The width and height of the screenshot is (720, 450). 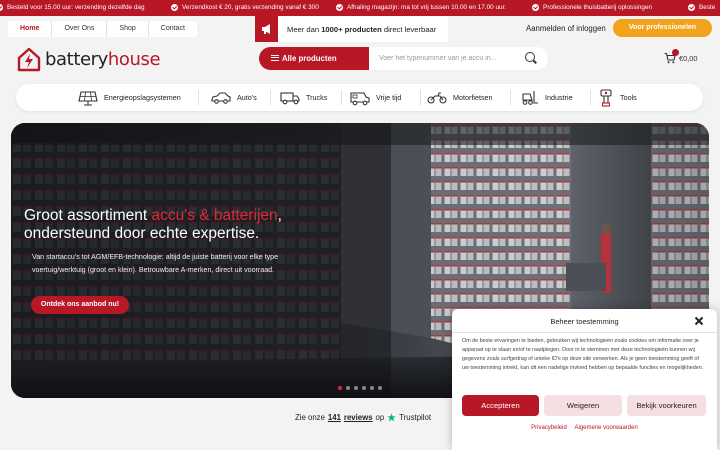 I want to click on motorcycle-icon, so click(x=437, y=97).